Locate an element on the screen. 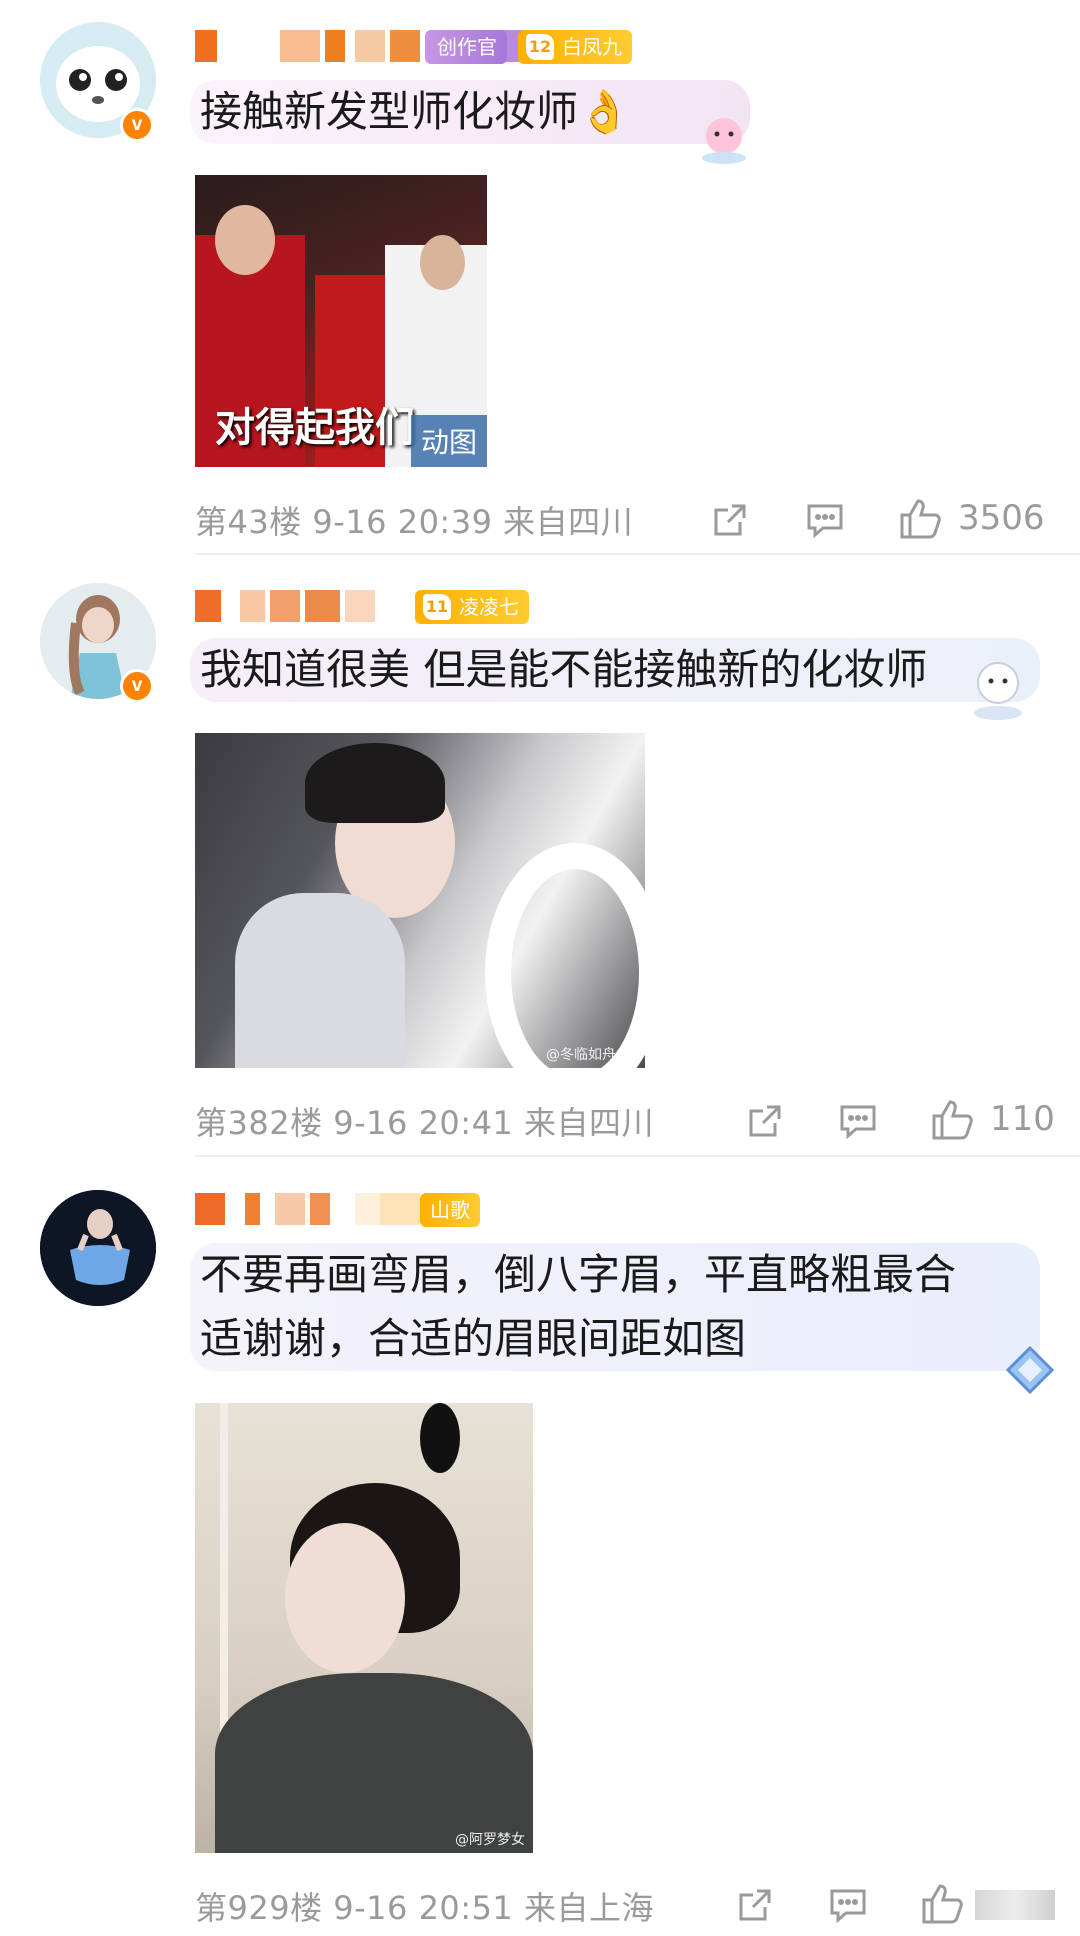 The height and width of the screenshot is (1936, 1080). comment-text-bubble: 不要再画弯眉，倒八字眉，平直略粗最合 适谢谢，合适的眉眼间距如图 is located at coordinates (615, 1307).